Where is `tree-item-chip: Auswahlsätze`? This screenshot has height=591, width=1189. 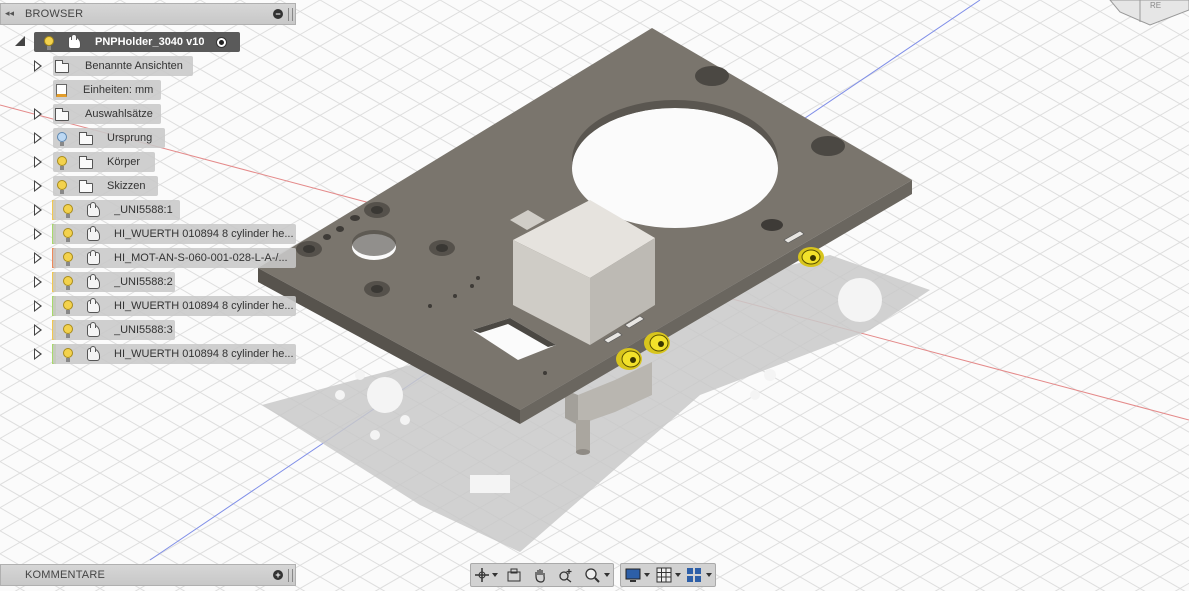 tree-item-chip: Auswahlsätze is located at coordinates (107, 114).